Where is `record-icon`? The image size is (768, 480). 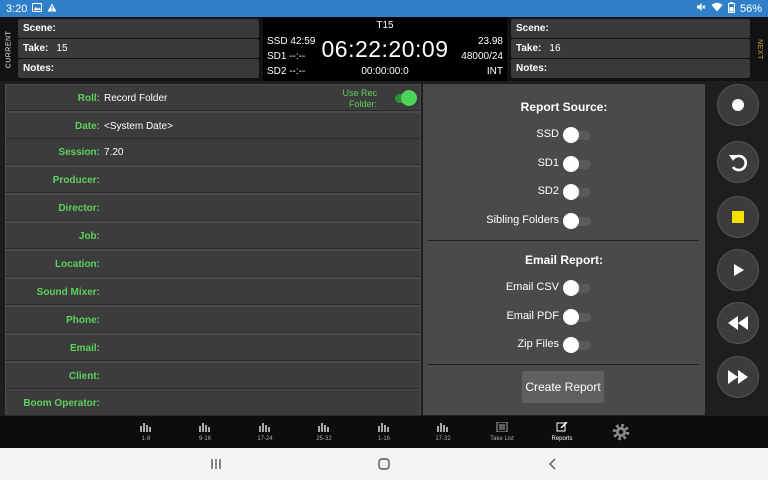 record-icon is located at coordinates (738, 105).